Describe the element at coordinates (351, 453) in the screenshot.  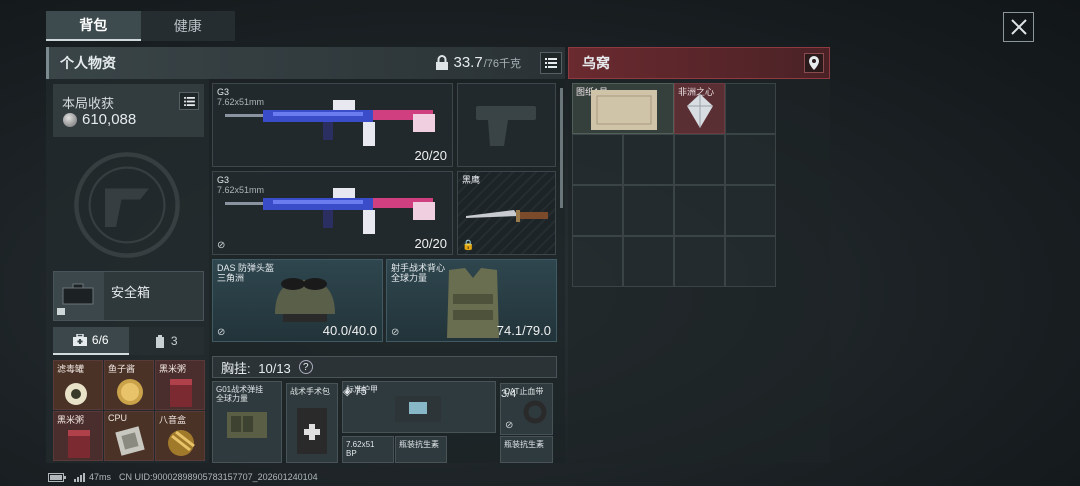
I see `rig-item-sub: BP` at that location.